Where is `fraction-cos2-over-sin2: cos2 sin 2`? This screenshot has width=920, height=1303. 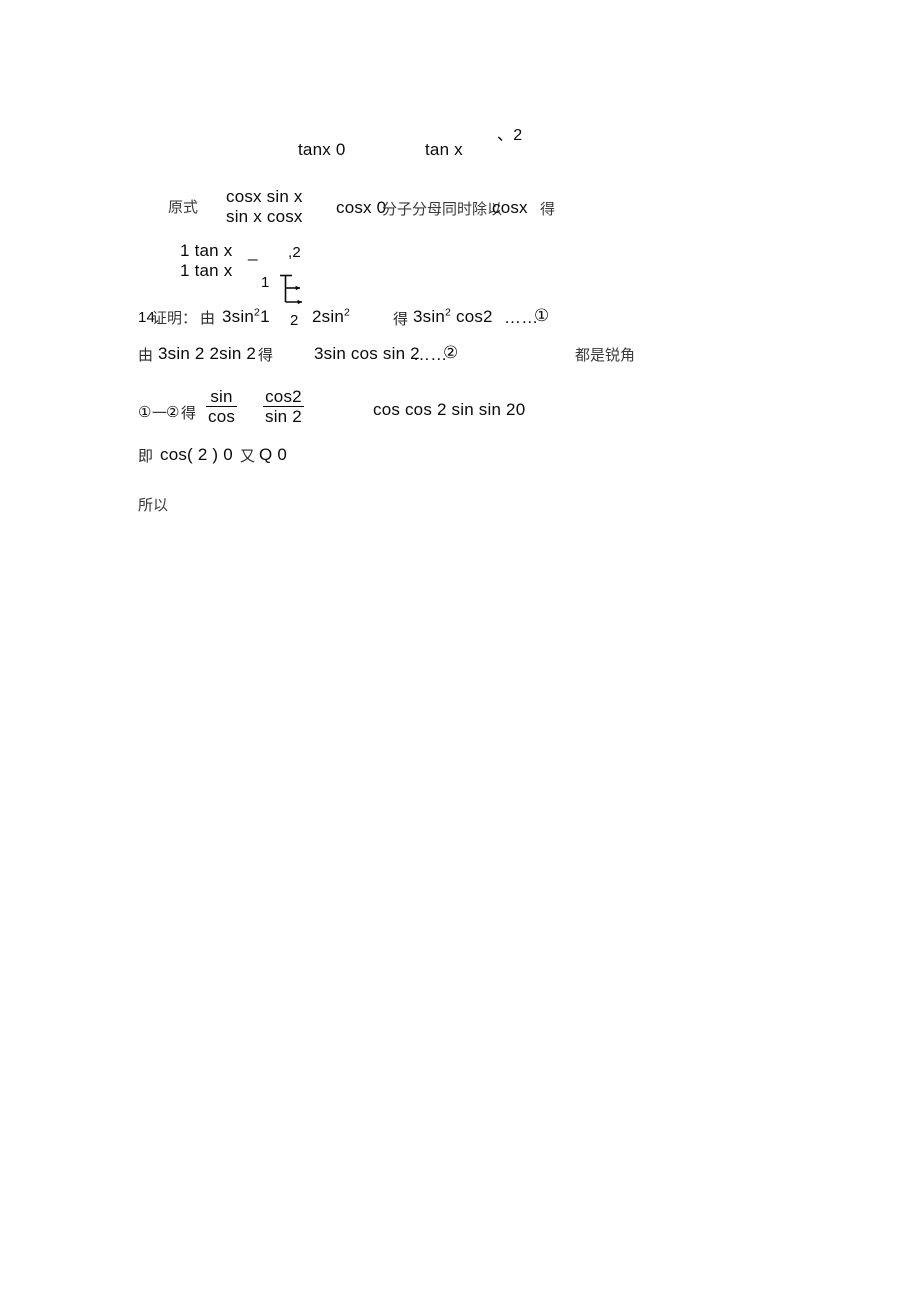 fraction-cos2-over-sin2: cos2 sin 2 is located at coordinates (283, 406).